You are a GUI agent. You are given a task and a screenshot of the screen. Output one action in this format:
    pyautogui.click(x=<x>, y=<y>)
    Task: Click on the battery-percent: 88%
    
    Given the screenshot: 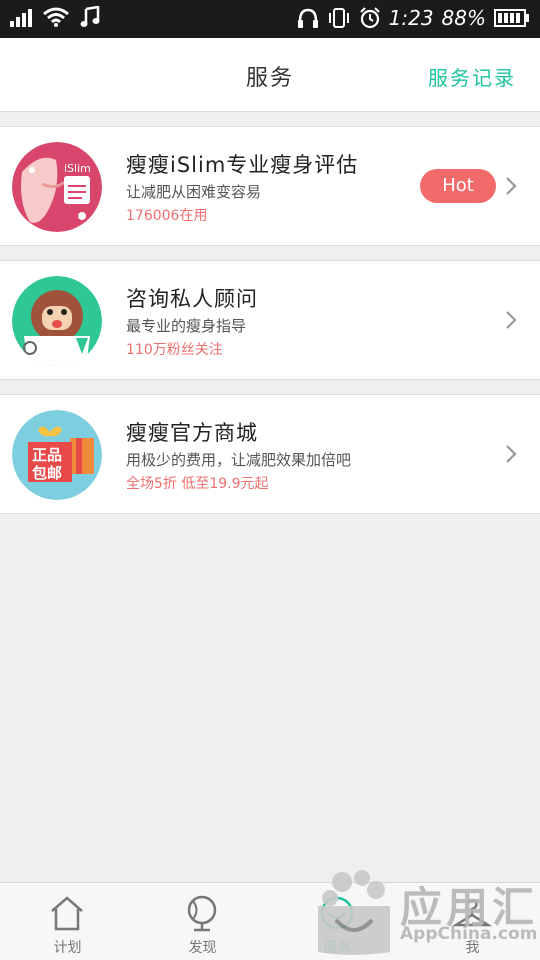 What is the action you would take?
    pyautogui.click(x=463, y=18)
    